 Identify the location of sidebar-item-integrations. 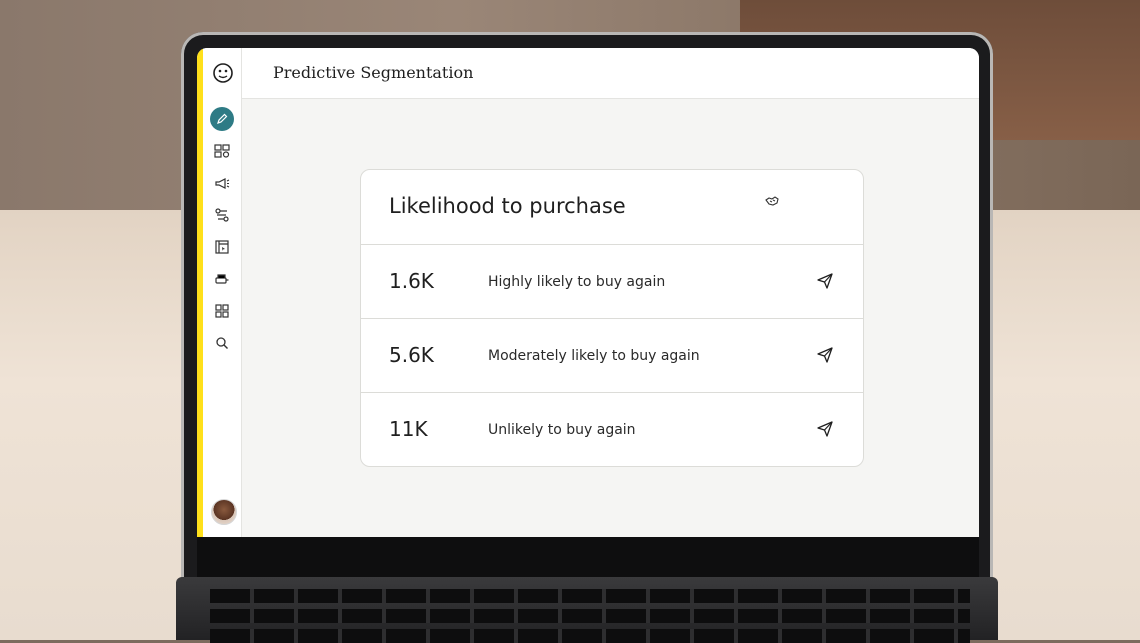
(222, 311).